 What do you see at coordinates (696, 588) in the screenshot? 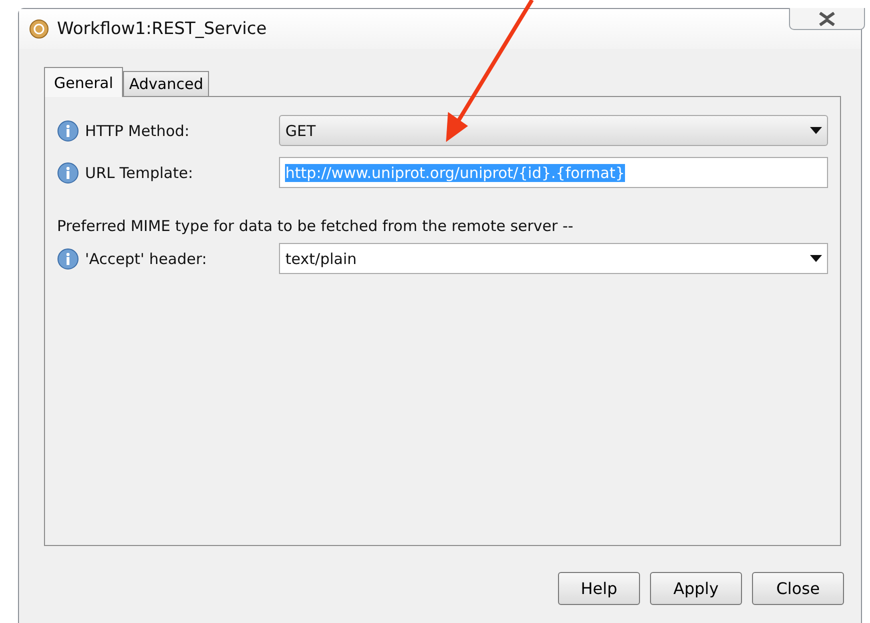
I see `dialog-button: Apply` at bounding box center [696, 588].